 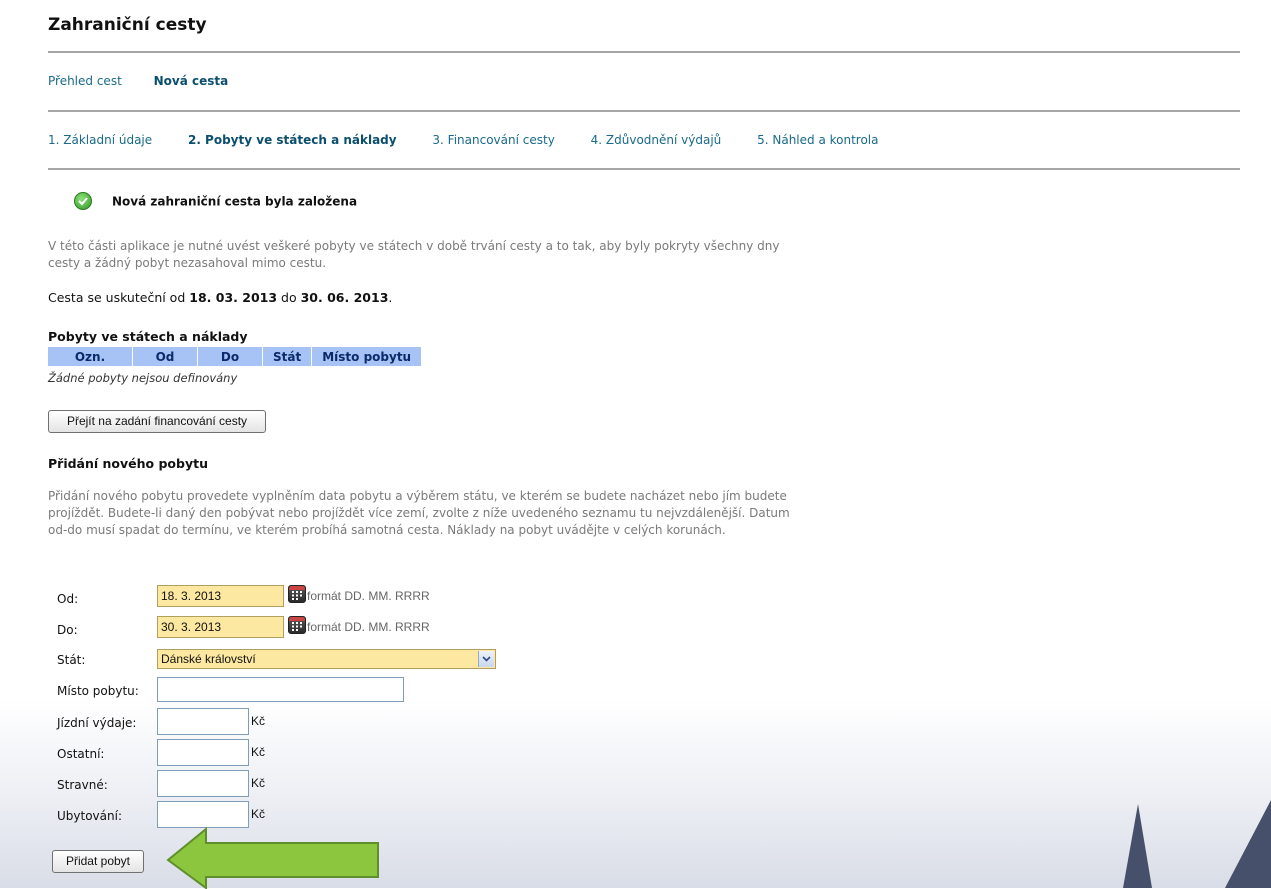 What do you see at coordinates (486, 659) in the screenshot?
I see `chevron-down-icon` at bounding box center [486, 659].